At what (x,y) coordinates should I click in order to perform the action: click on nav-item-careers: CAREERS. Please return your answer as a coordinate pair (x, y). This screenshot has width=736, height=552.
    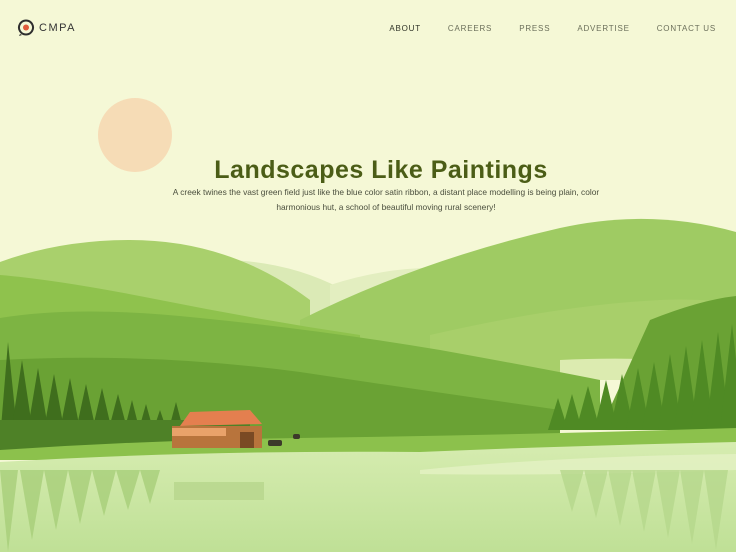
    Looking at the image, I should click on (470, 28).